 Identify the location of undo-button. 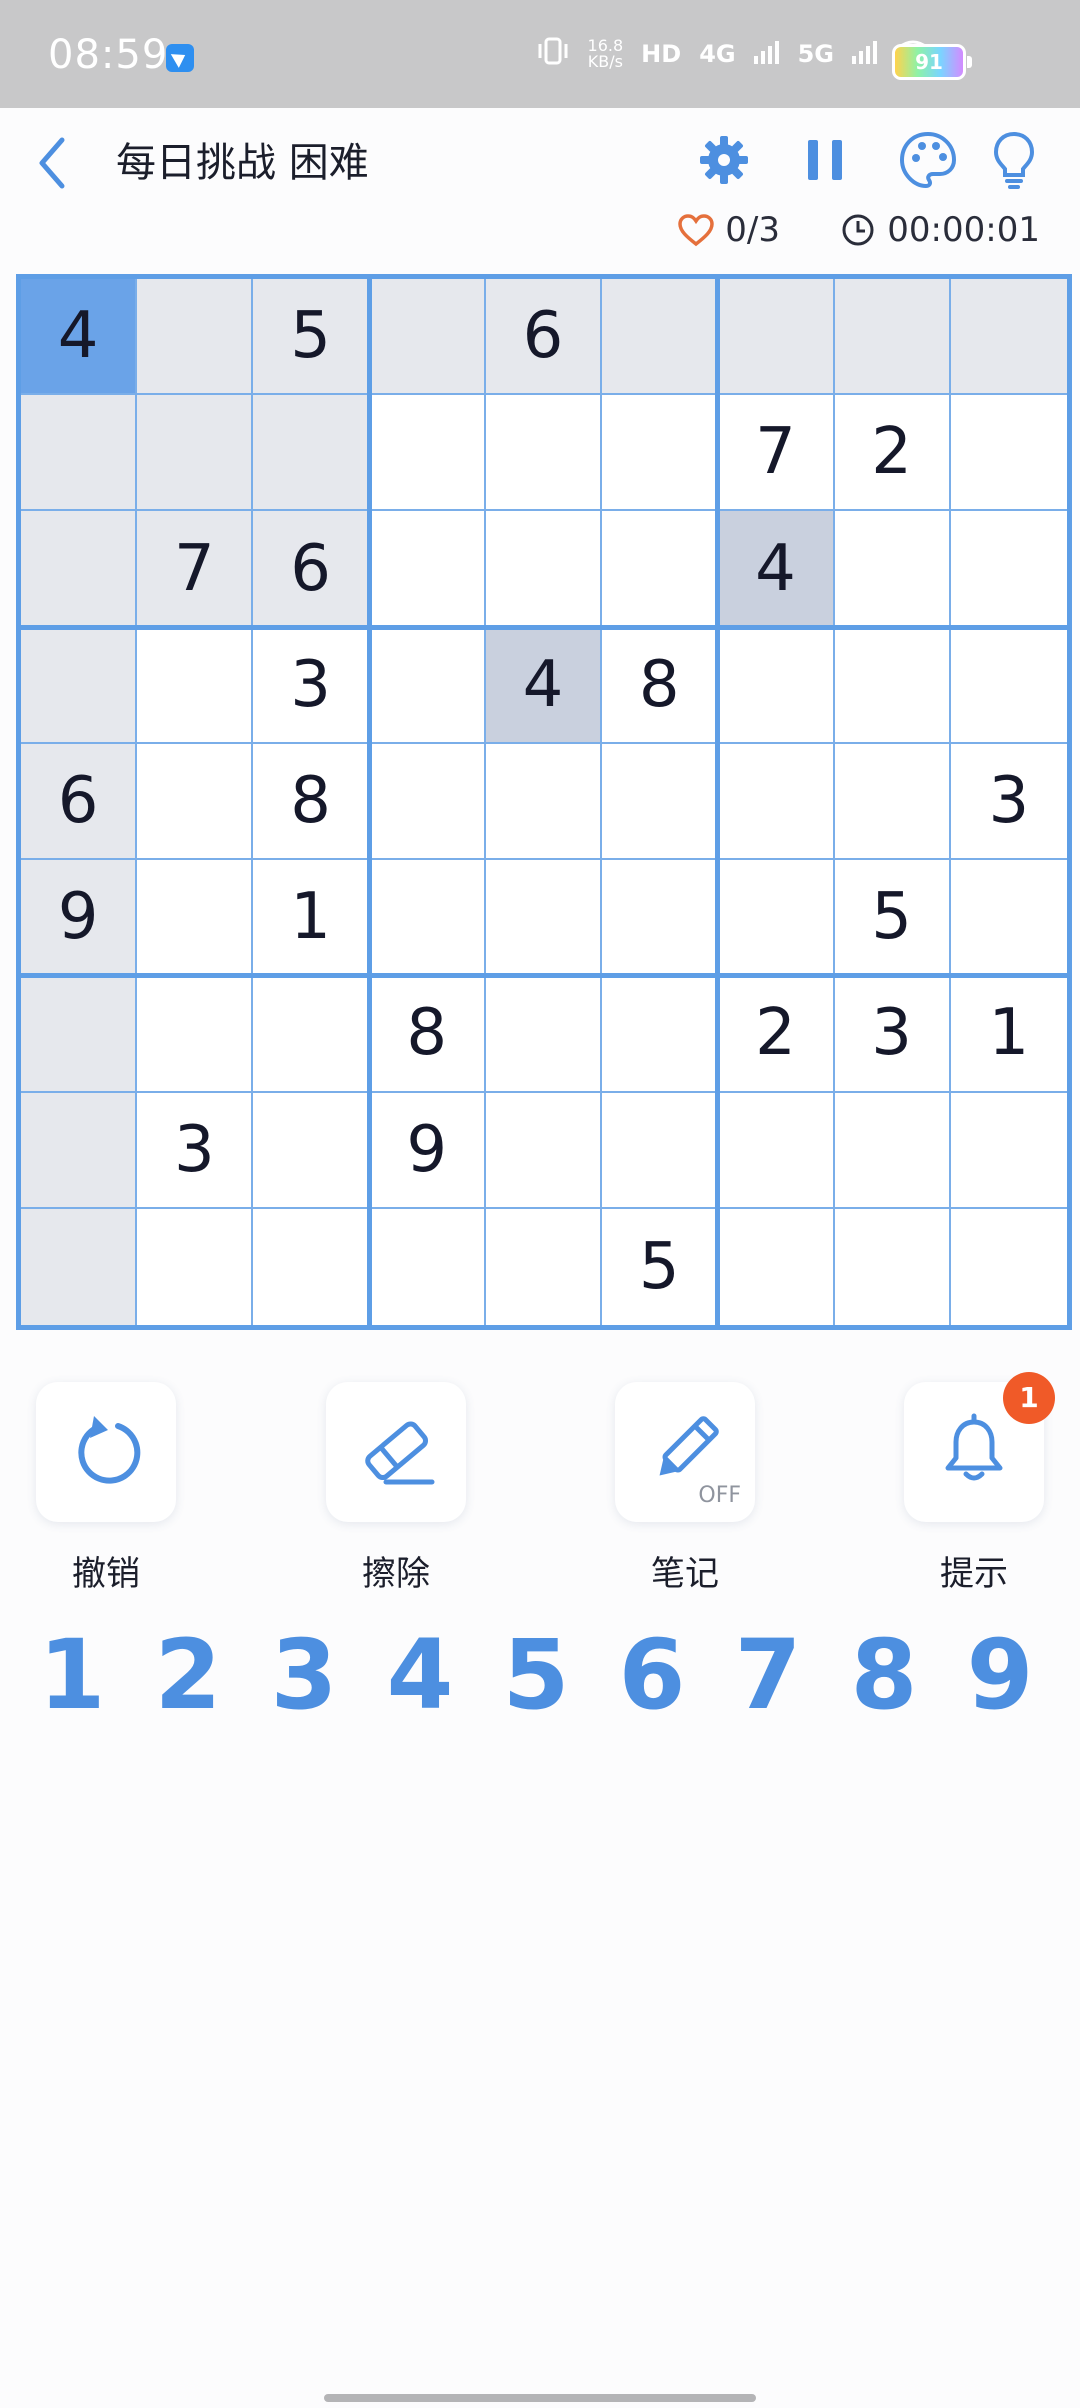
(106, 1452).